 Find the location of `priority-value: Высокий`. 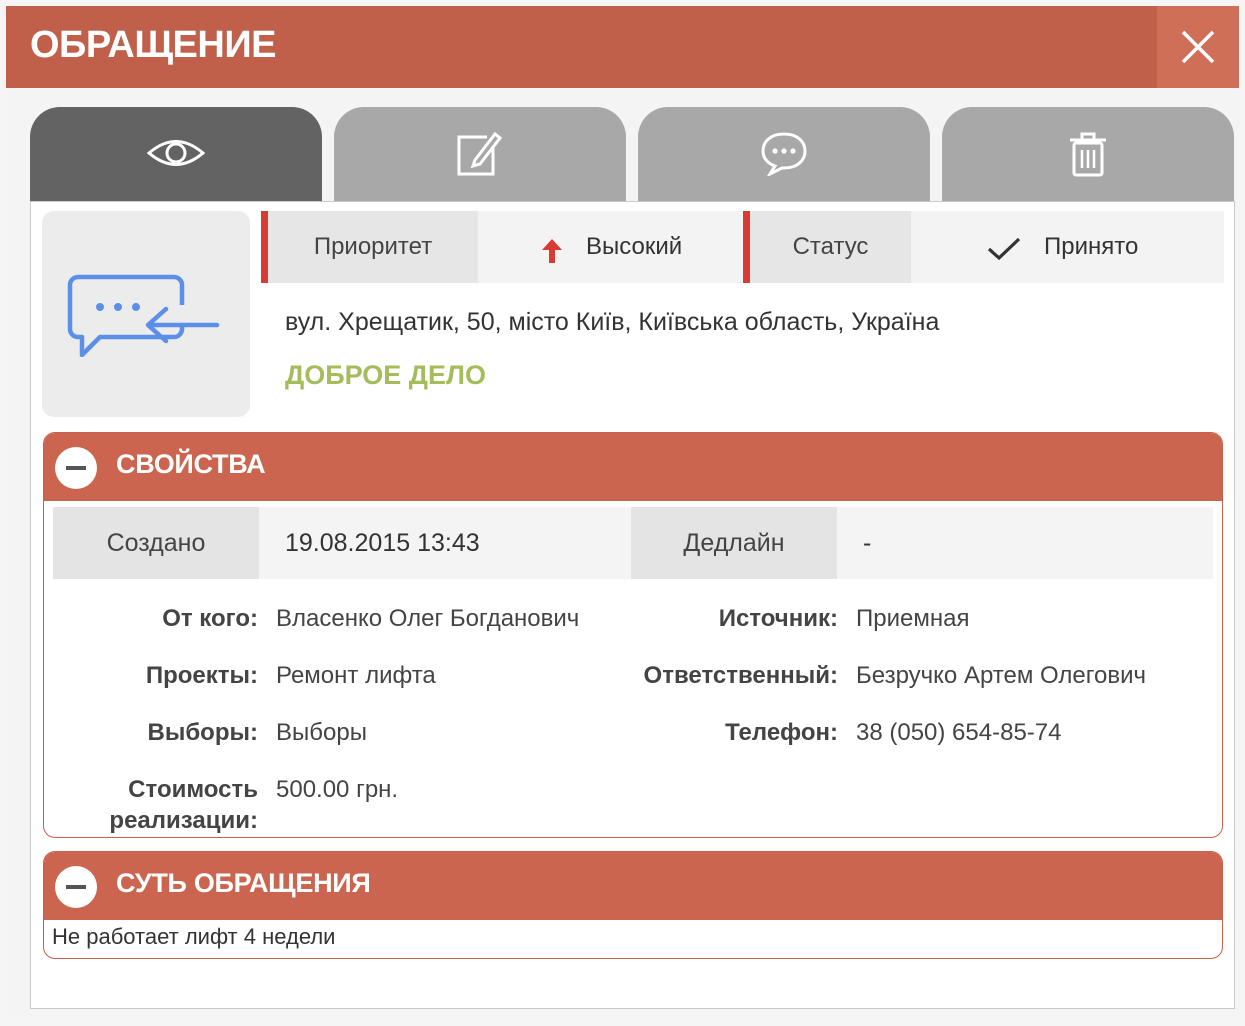

priority-value: Высокий is located at coordinates (634, 246).